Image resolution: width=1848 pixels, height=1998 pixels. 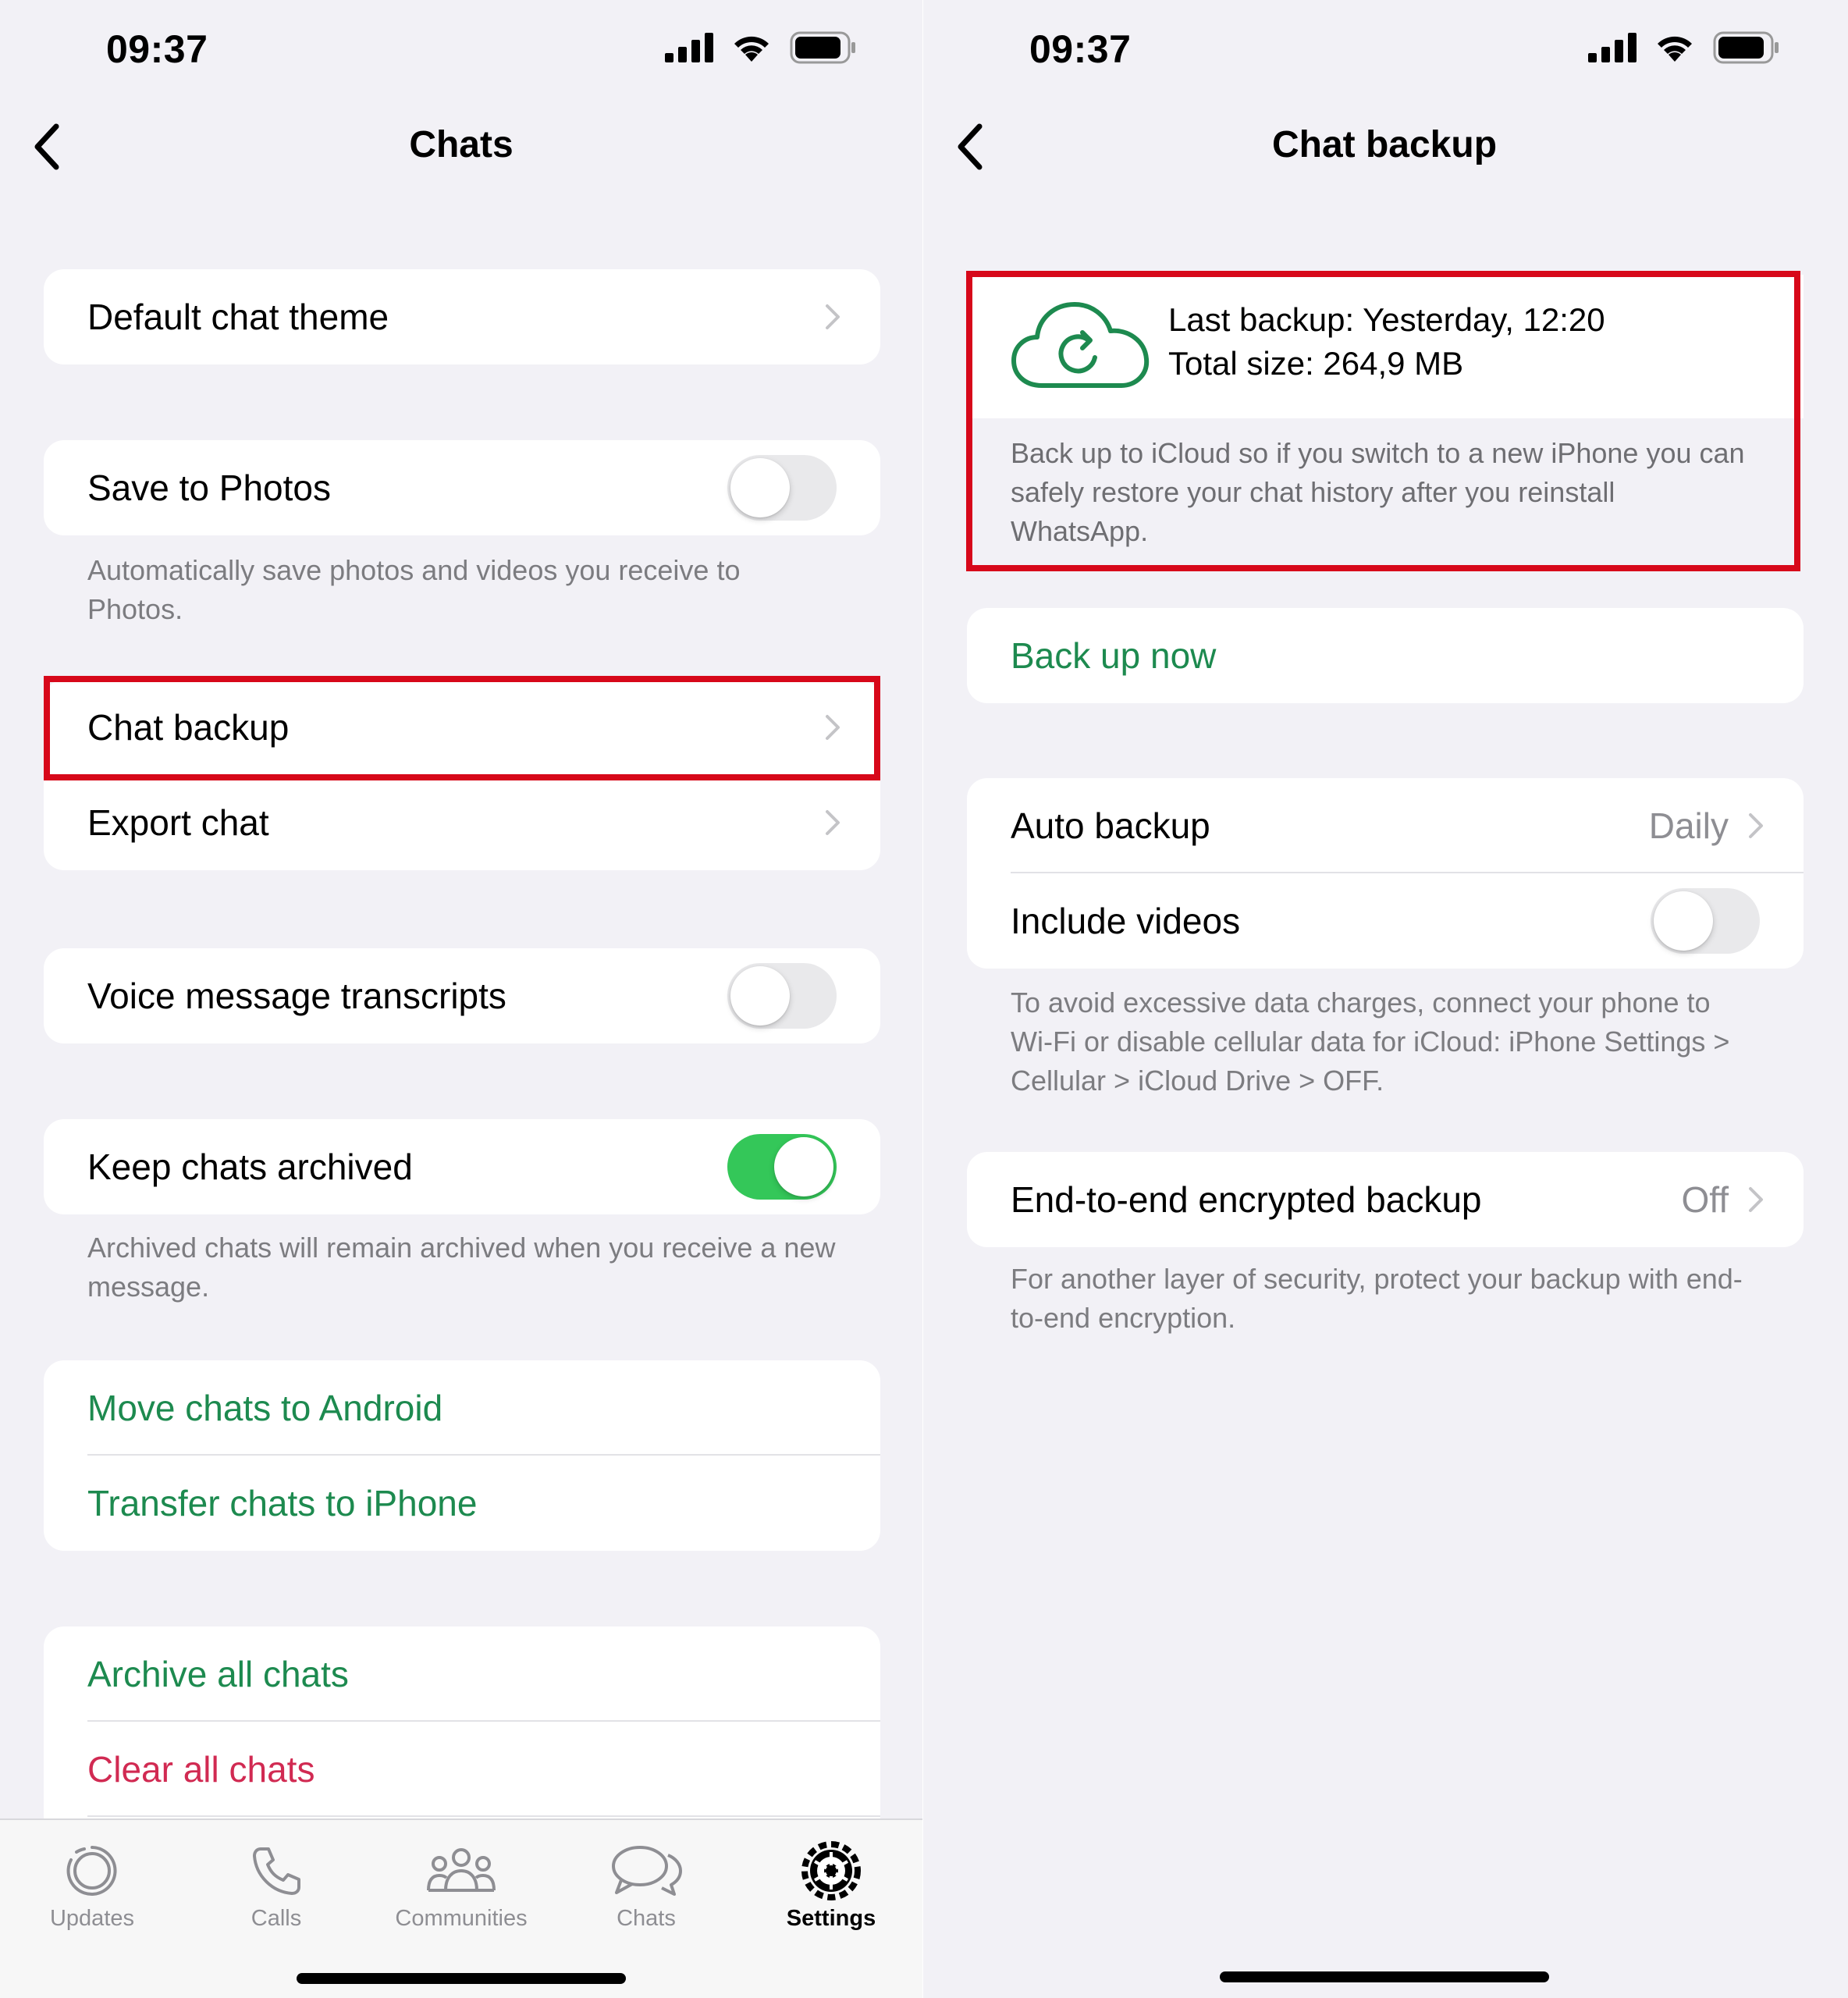 What do you see at coordinates (1705, 1199) in the screenshot?
I see `e2e-backup-value: Off` at bounding box center [1705, 1199].